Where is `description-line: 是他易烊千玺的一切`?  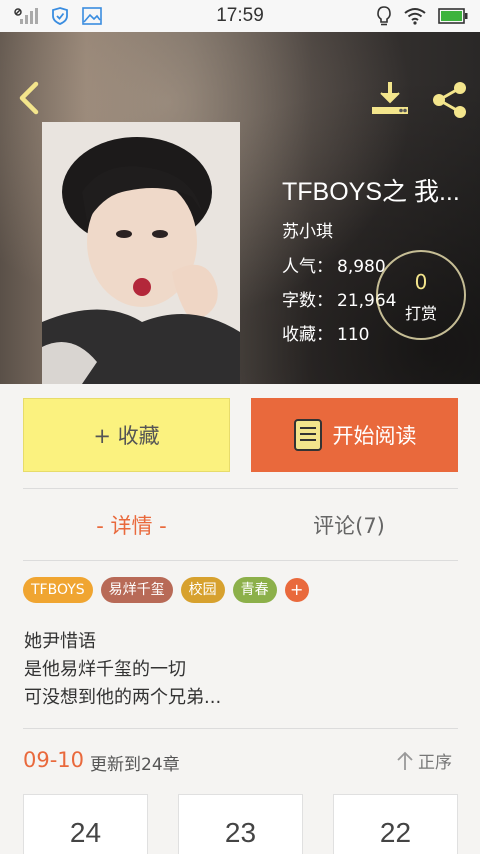 description-line: 是他易烊千玺的一切 is located at coordinates (105, 669).